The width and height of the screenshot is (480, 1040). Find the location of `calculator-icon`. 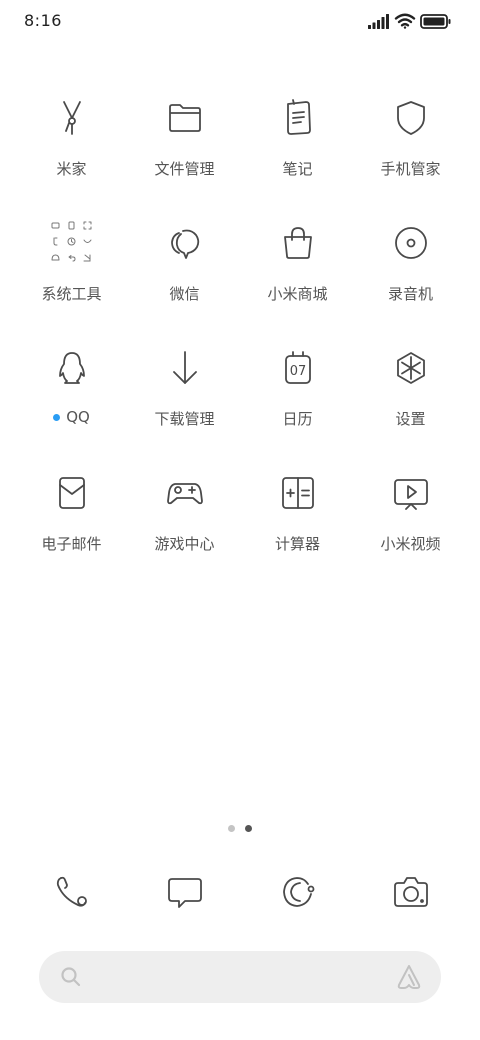

calculator-icon is located at coordinates (298, 493).